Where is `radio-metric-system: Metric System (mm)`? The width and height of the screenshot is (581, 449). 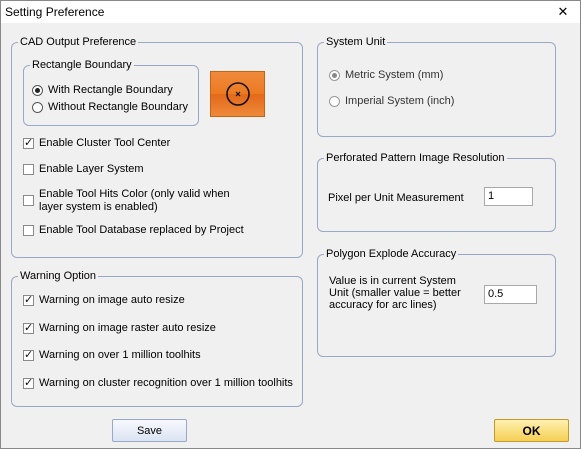 radio-metric-system: Metric System (mm) is located at coordinates (386, 75).